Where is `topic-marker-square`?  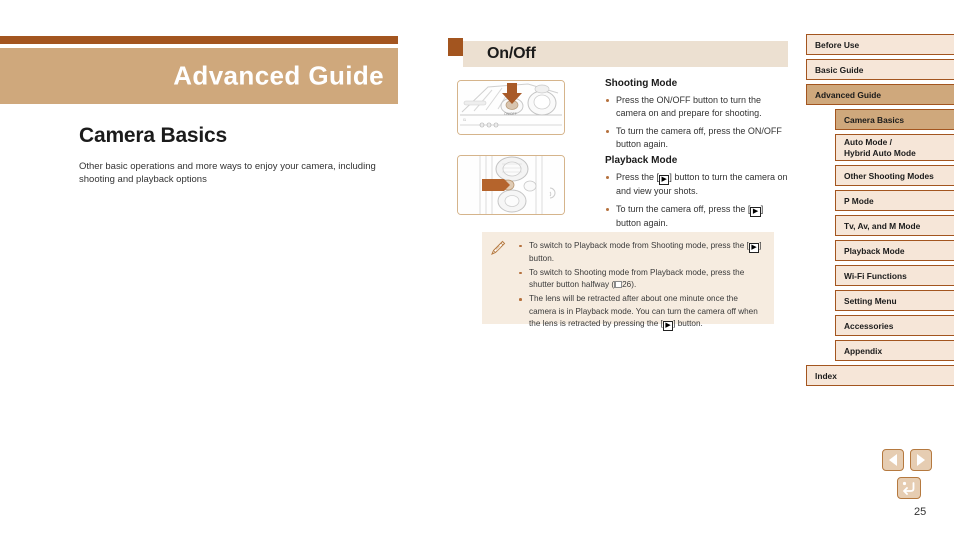
topic-marker-square is located at coordinates (455, 47).